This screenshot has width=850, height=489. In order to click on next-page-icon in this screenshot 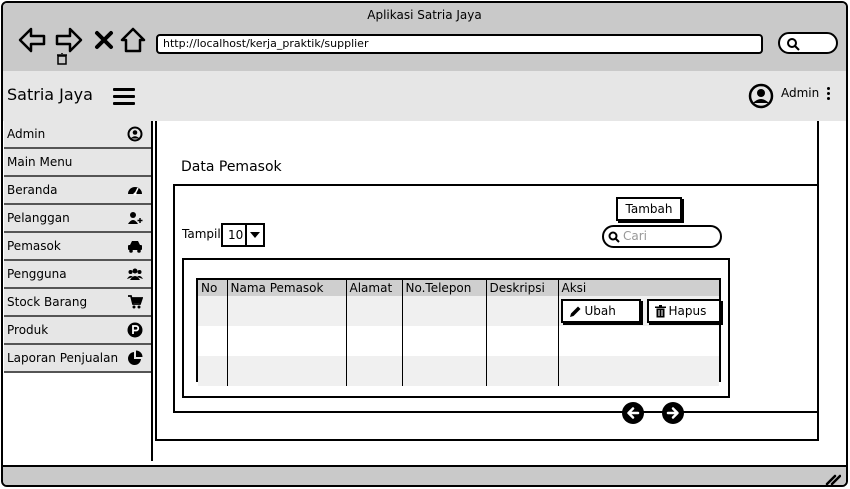, I will do `click(673, 413)`.